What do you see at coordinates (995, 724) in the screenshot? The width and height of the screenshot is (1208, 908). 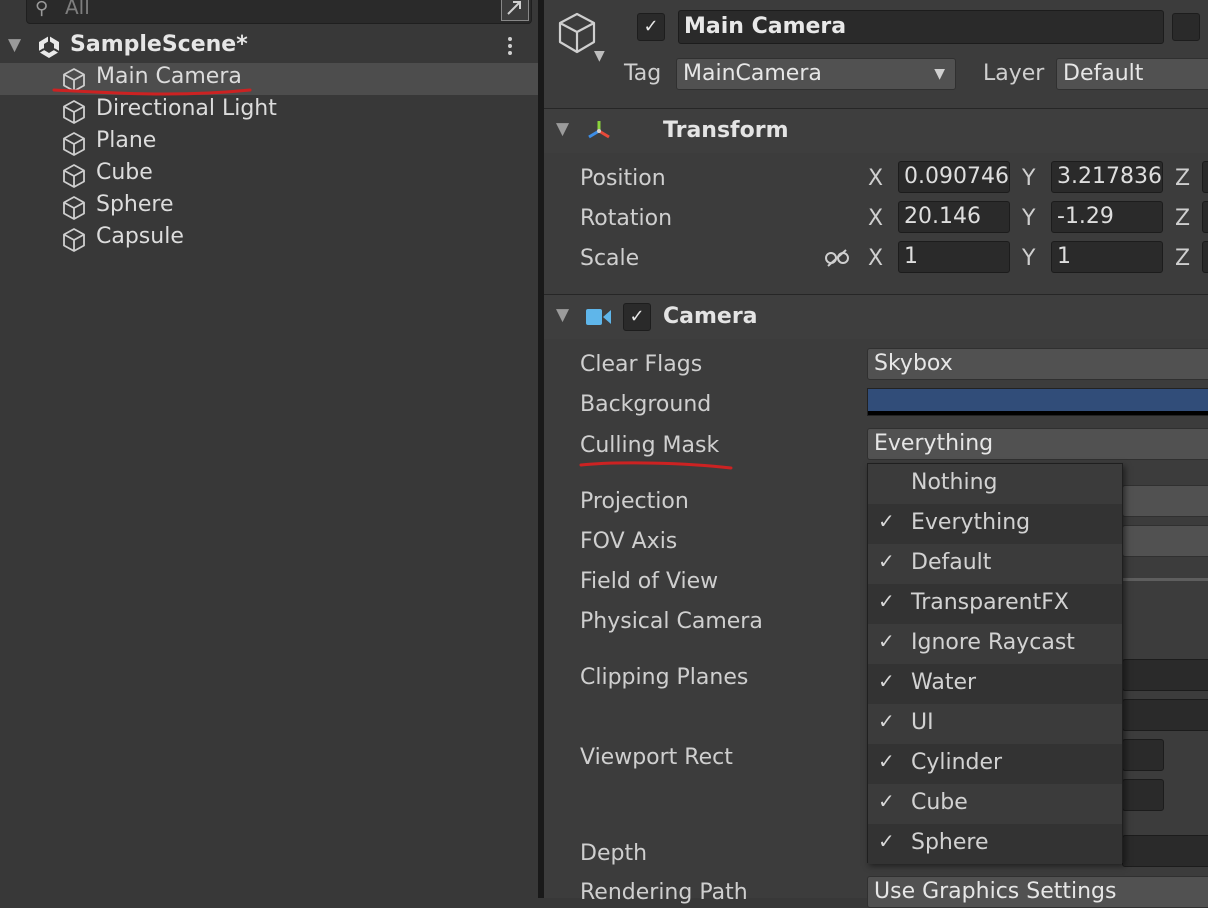 I see `culling-mask-option: ✓ UI` at bounding box center [995, 724].